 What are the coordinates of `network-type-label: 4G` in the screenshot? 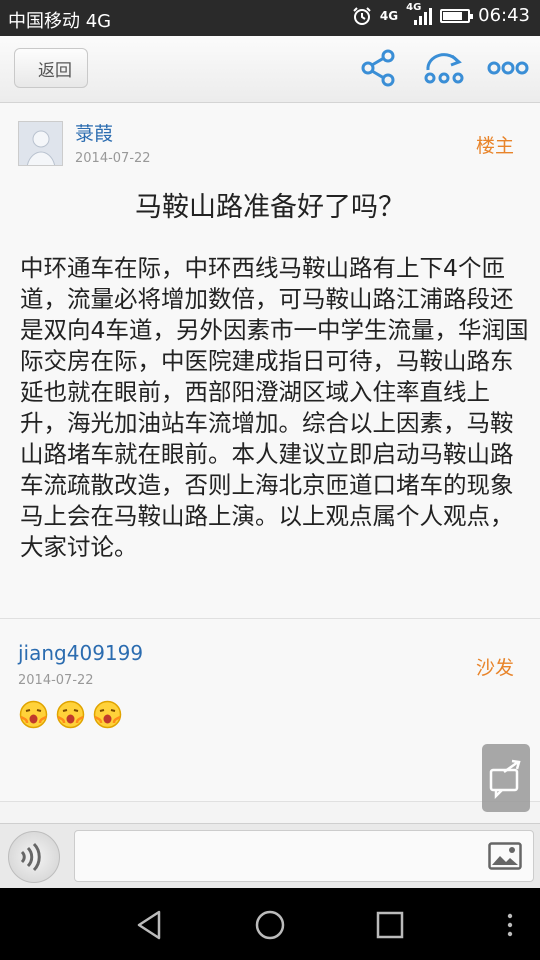 It's located at (389, 15).